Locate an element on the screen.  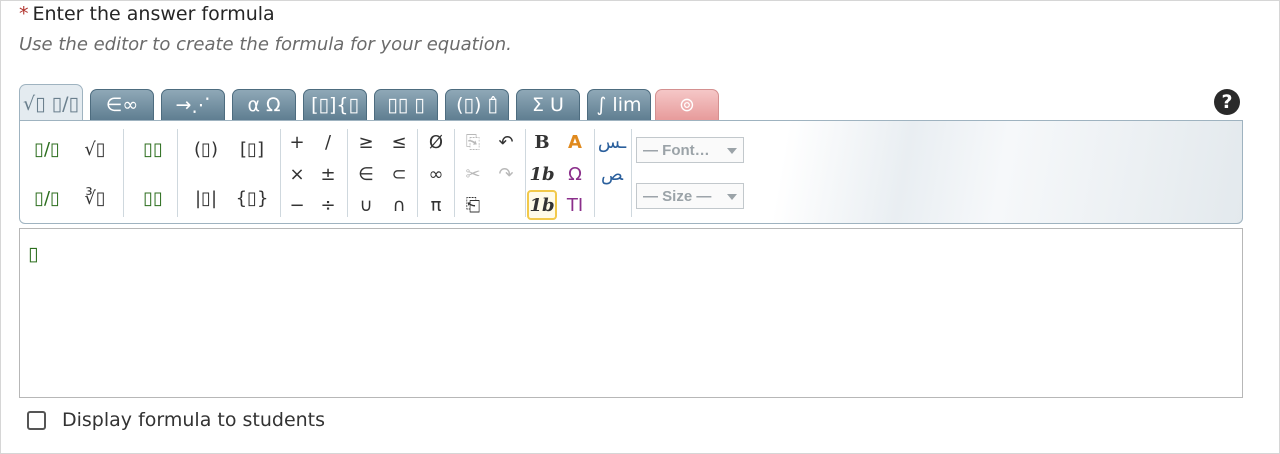
text-mode-button: 1b is located at coordinates (542, 205).